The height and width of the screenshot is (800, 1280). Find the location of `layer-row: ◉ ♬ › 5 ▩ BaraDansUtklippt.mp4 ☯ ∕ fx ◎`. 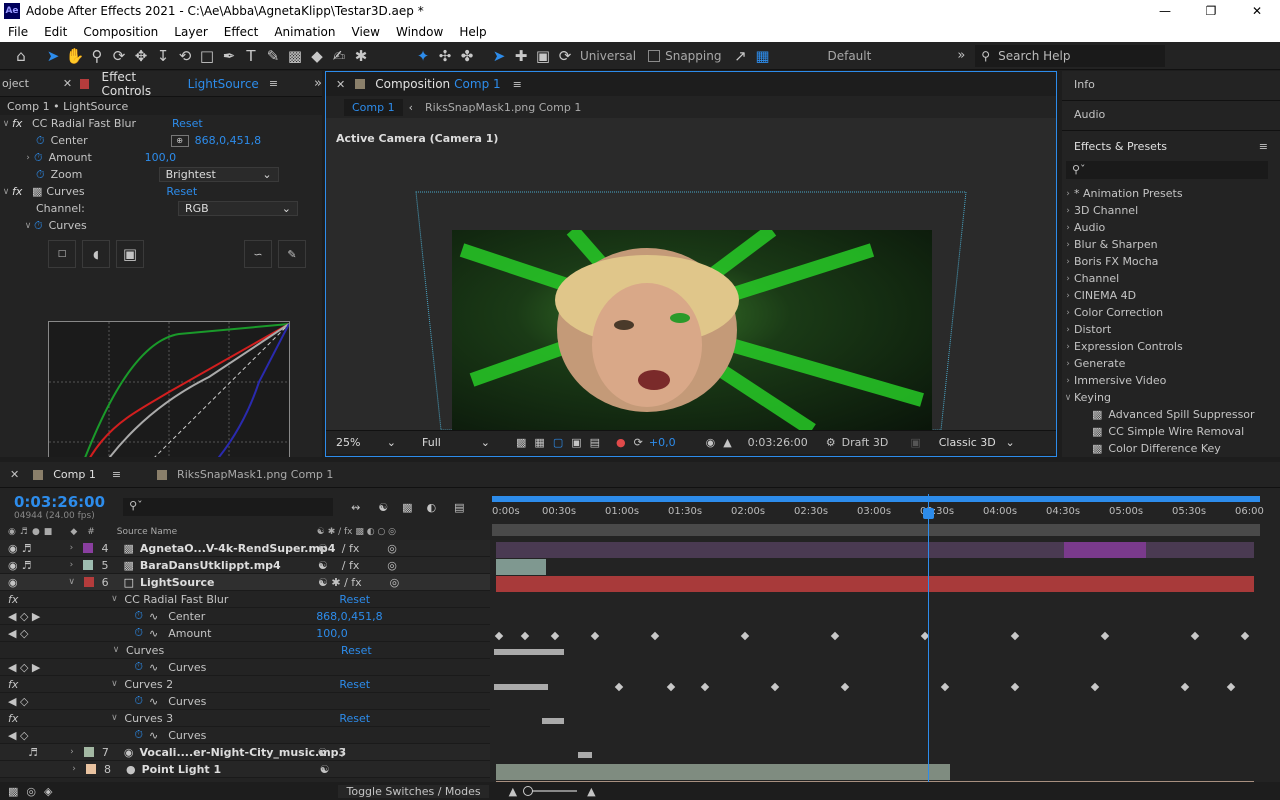

layer-row: ◉ ♬ › 5 ▩ BaraDansUtklippt.mp4 ☯ ∕ fx ◎ is located at coordinates (245, 565).